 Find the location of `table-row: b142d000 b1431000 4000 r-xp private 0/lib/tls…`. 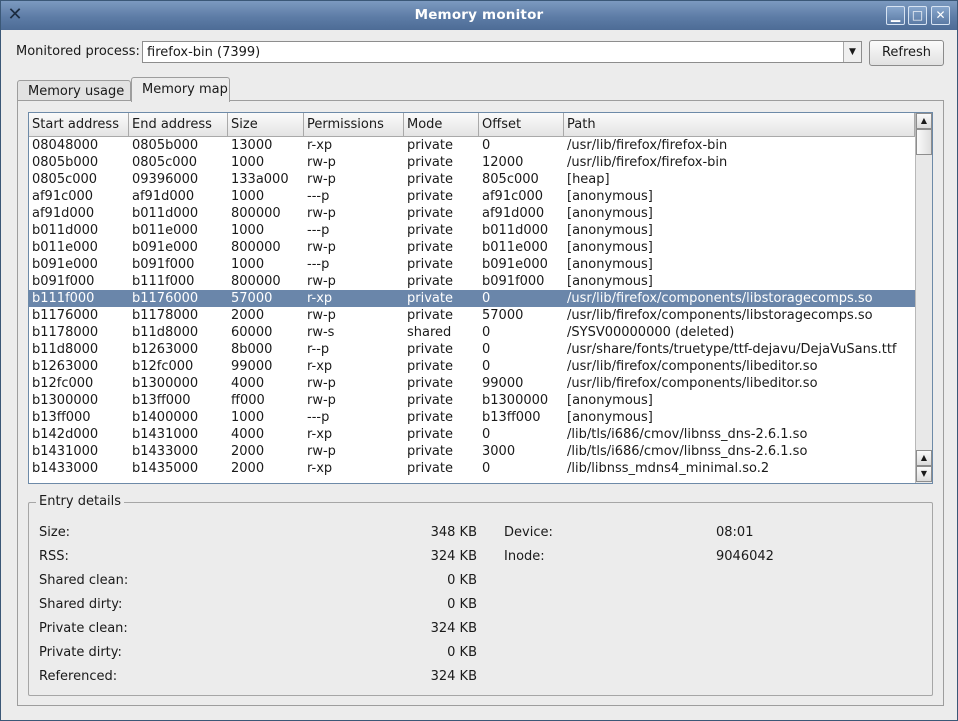

table-row: b142d000 b1431000 4000 r-xp private 0/lib/tls… is located at coordinates (472, 434).